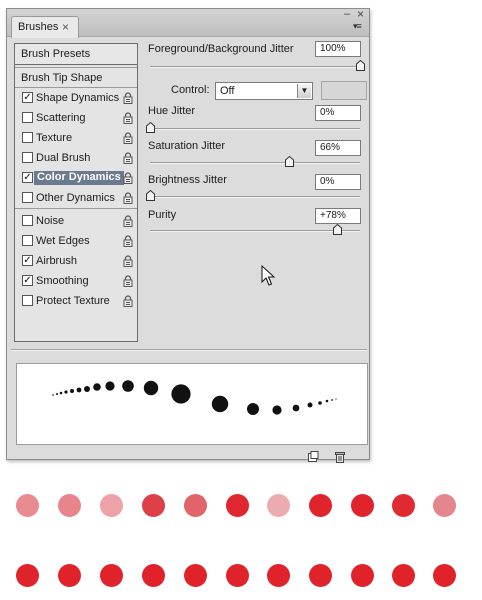  What do you see at coordinates (76, 98) in the screenshot?
I see `option-shape-dynamics: ✓ Shape Dynamics` at bounding box center [76, 98].